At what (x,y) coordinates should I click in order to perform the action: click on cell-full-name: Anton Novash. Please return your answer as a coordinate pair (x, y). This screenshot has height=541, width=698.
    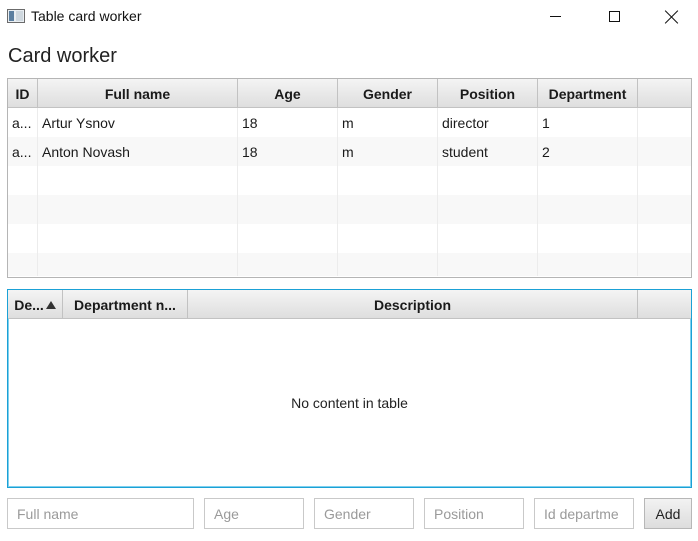
    Looking at the image, I should click on (138, 151).